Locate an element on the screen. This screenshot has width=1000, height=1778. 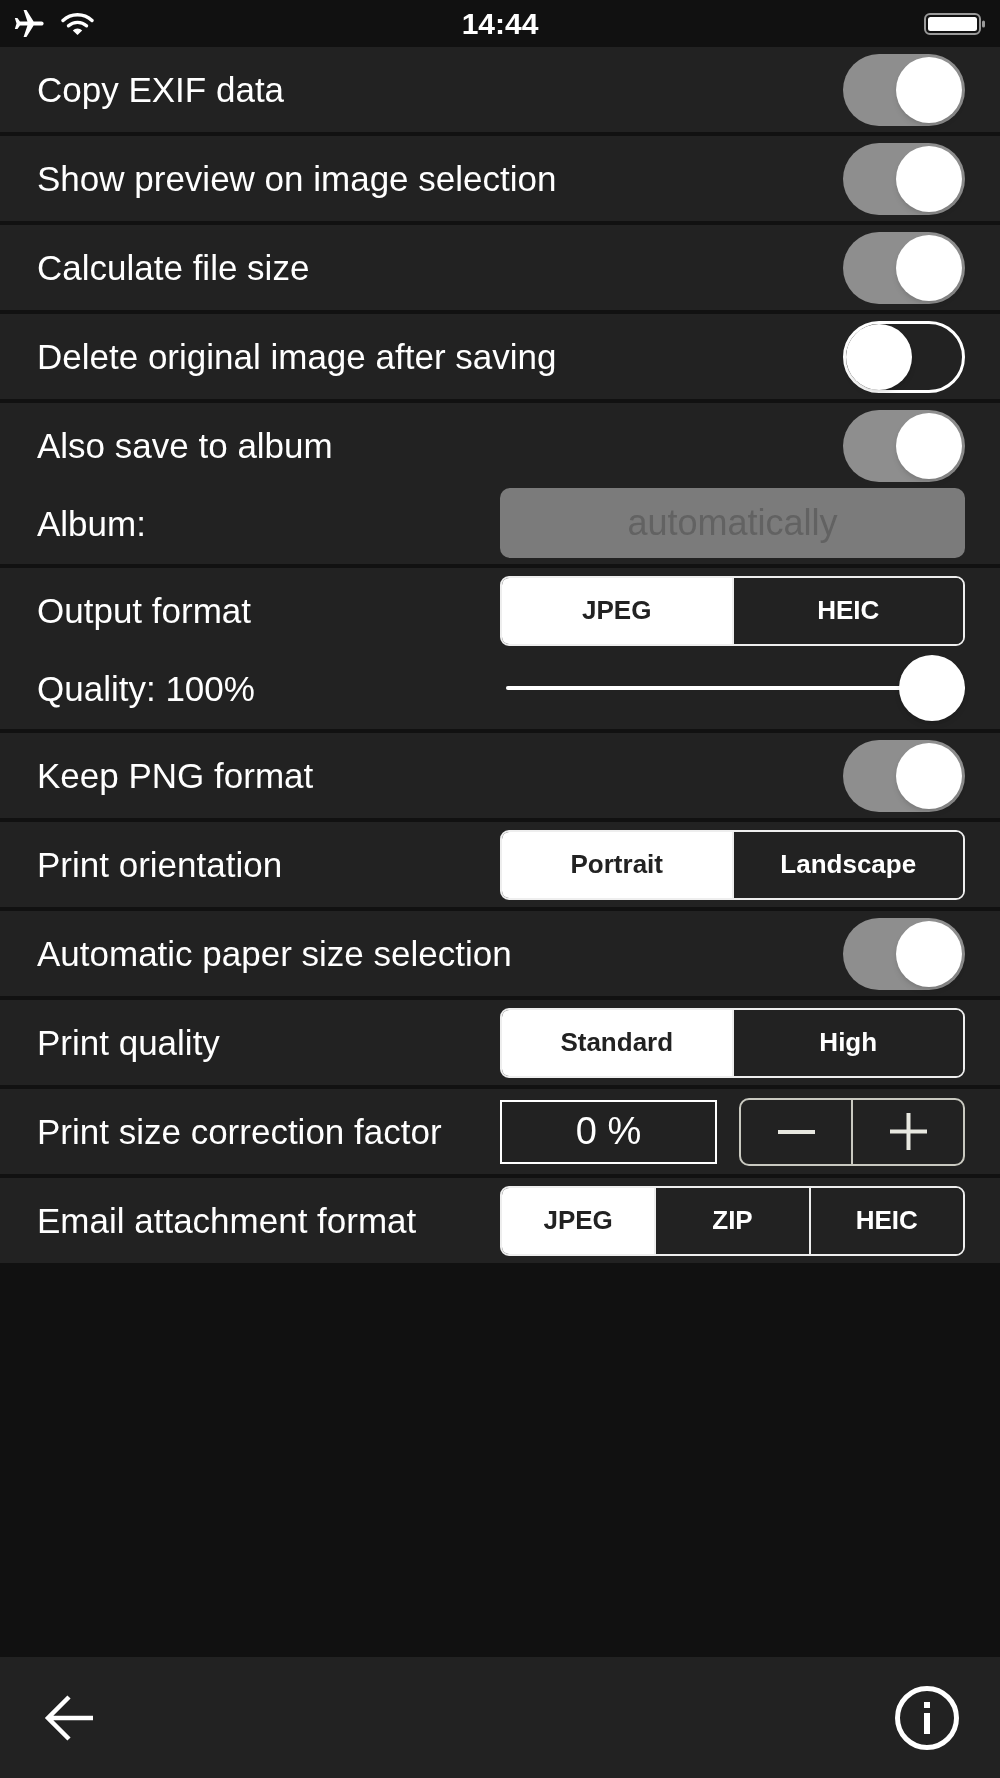
slider-track is located at coordinates (735, 688).